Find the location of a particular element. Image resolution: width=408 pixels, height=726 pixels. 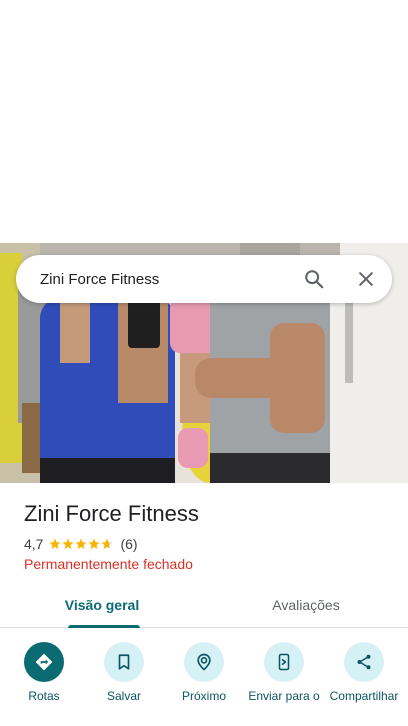

save-label: Salvar is located at coordinates (123, 696).